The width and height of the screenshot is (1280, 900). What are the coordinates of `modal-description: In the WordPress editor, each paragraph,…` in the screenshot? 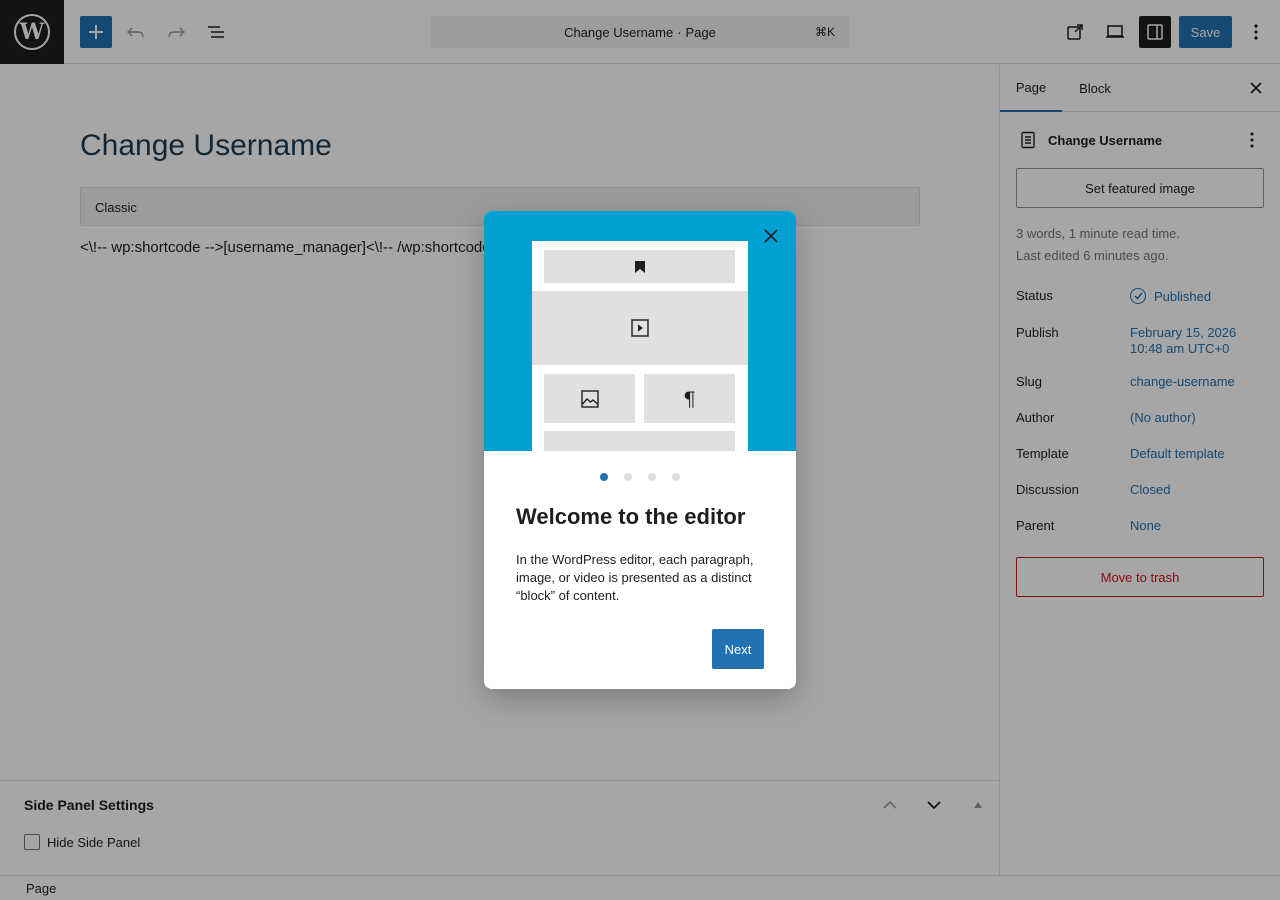 It's located at (635, 577).